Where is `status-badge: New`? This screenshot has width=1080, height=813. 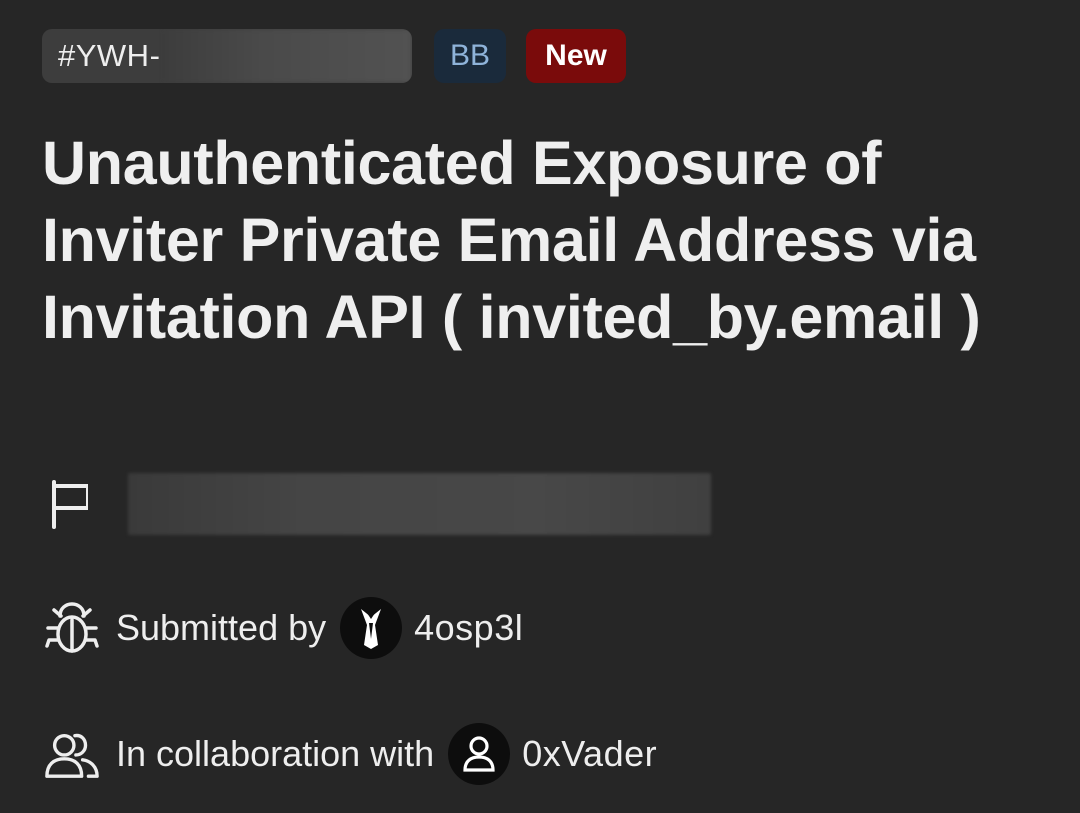
status-badge: New is located at coordinates (576, 56).